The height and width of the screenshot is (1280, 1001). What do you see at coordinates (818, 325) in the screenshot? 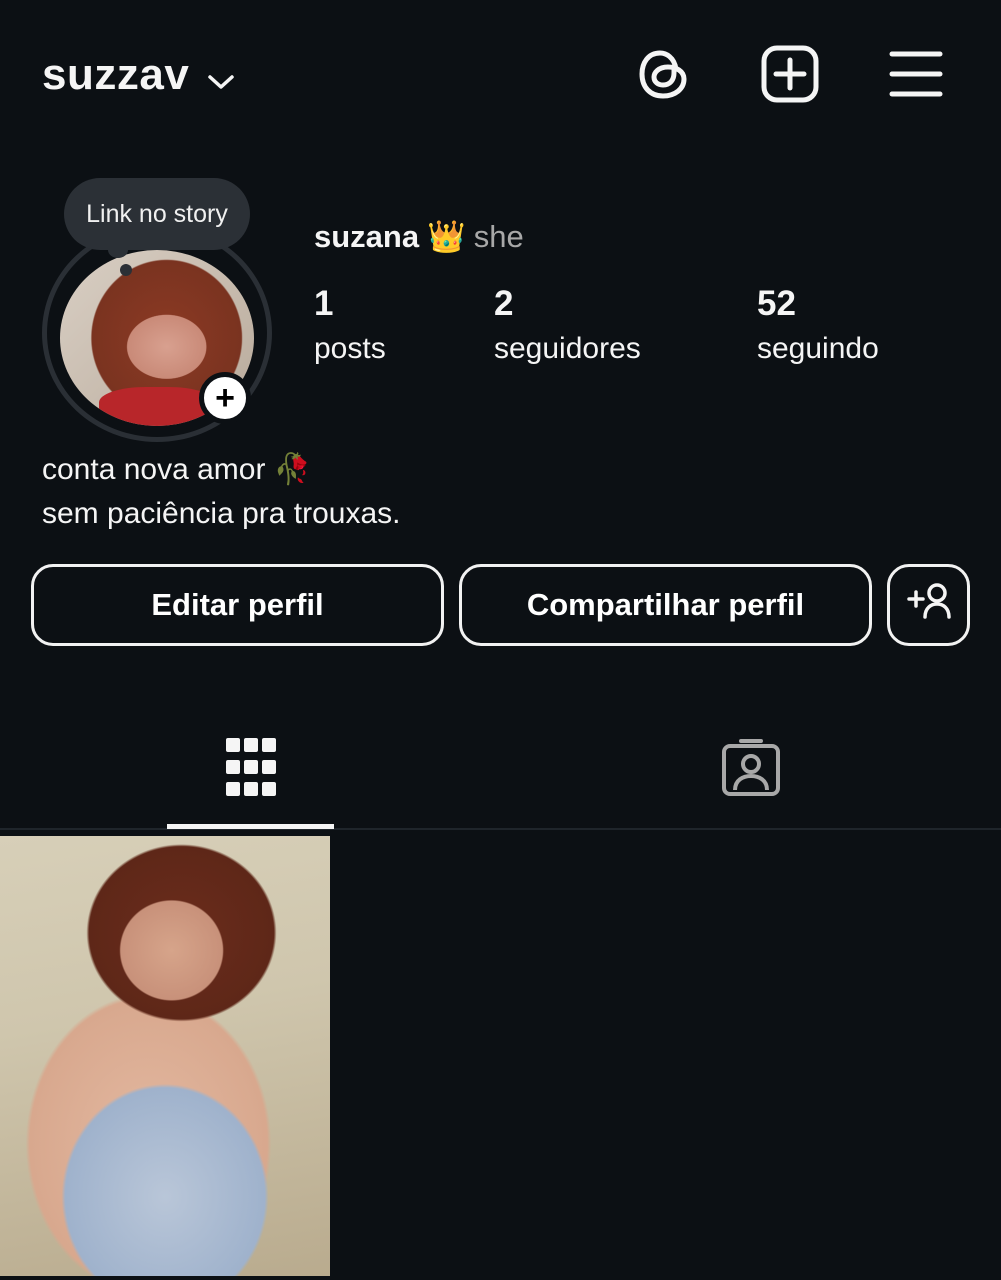
I see `stat-following: 52 seguindo` at bounding box center [818, 325].